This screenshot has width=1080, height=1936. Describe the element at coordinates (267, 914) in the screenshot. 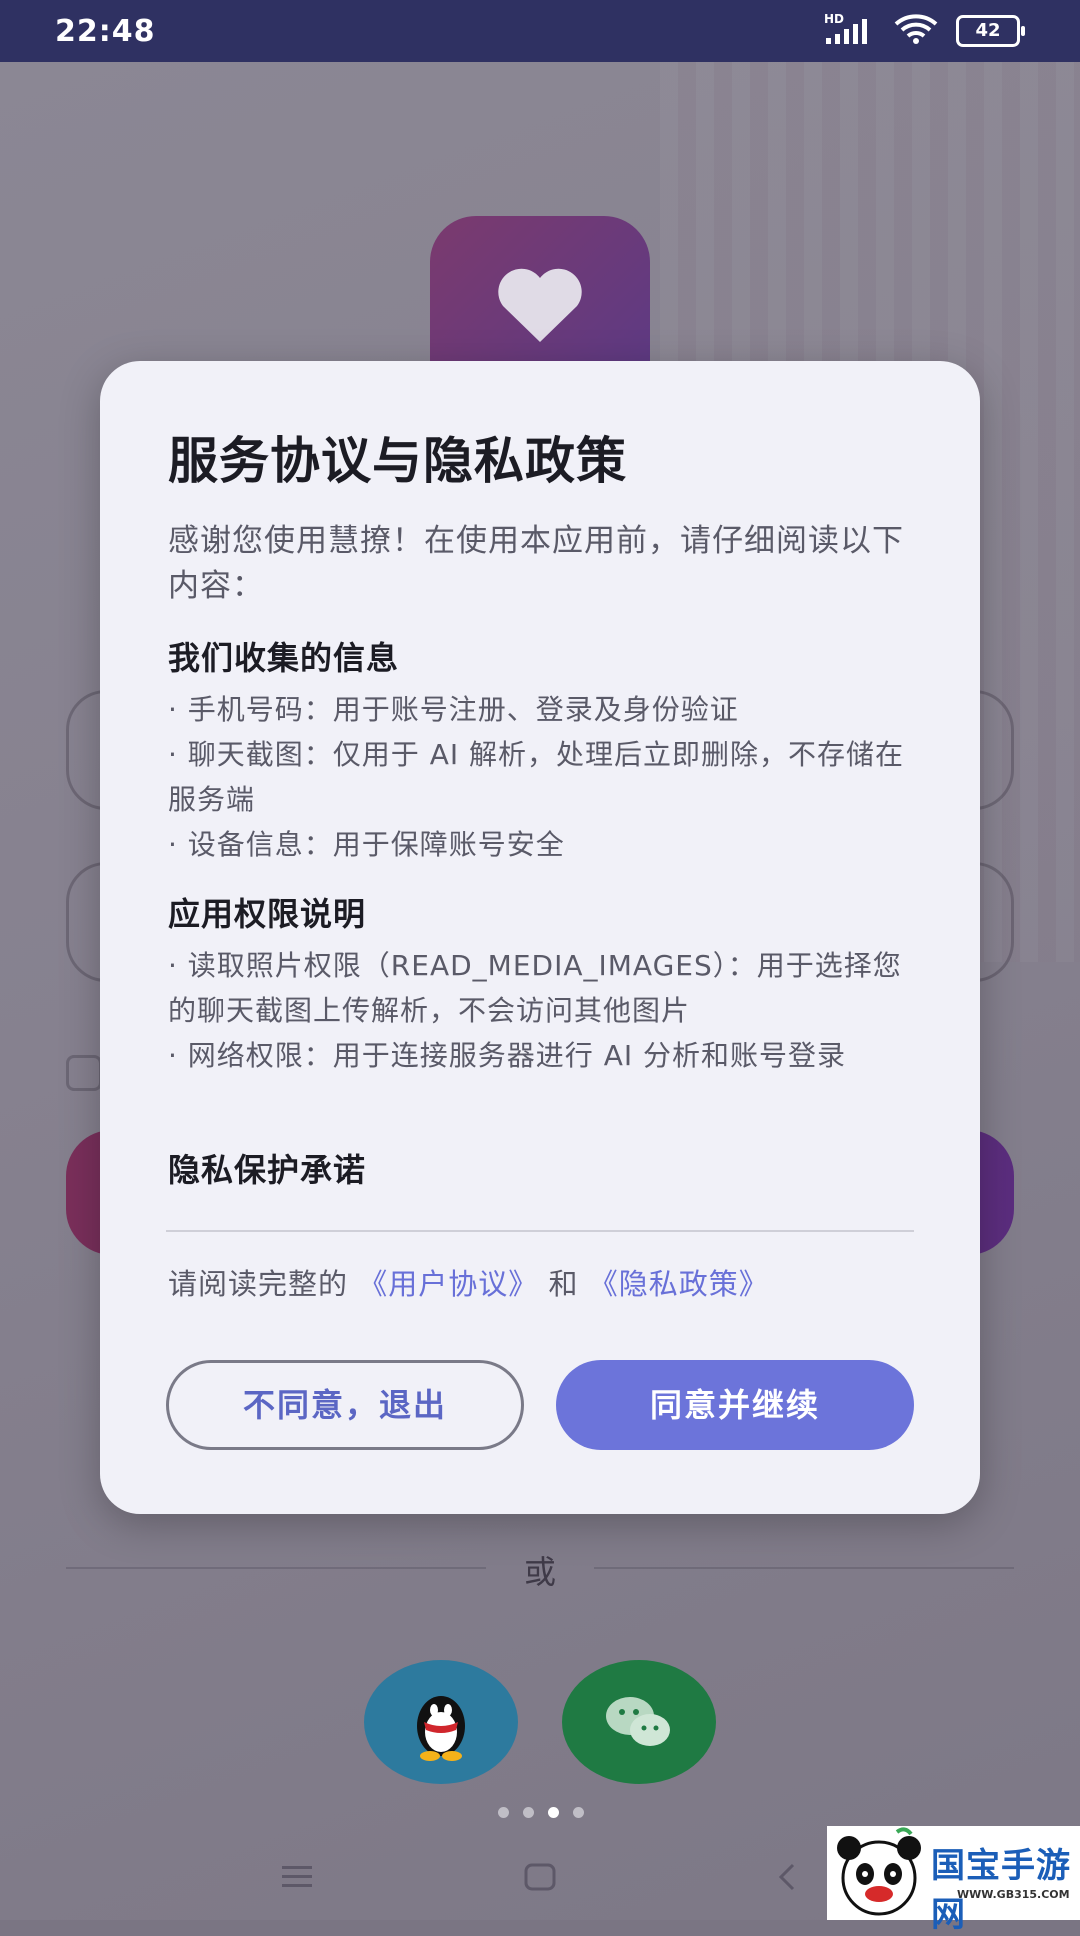

I see `section-heading-permissions: 应用权限说明` at that location.